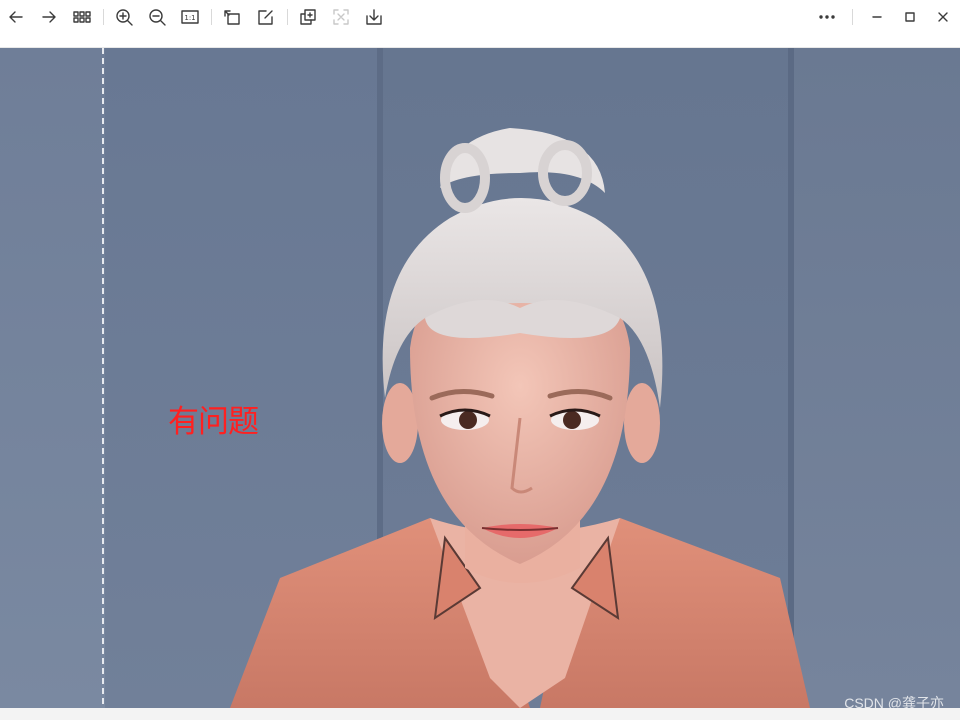 The height and width of the screenshot is (720, 960). I want to click on dashed-guide-line, so click(103, 378).